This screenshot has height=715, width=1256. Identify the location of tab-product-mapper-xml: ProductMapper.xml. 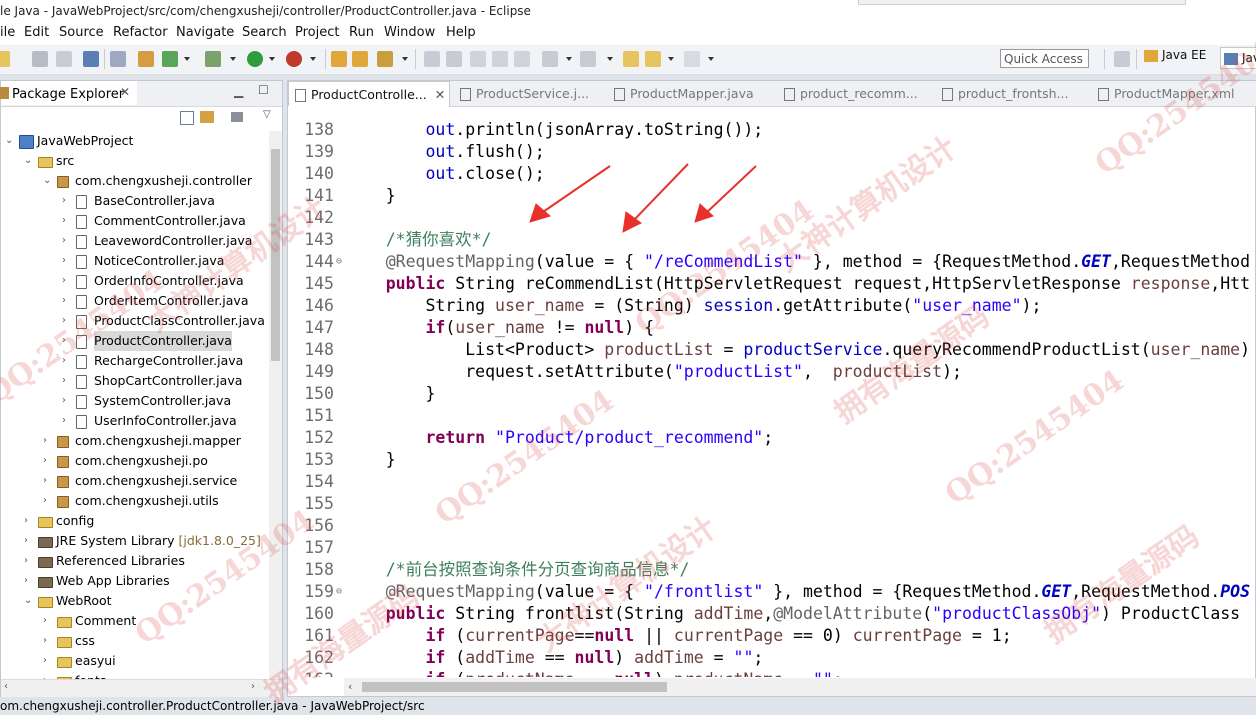
(1172, 93).